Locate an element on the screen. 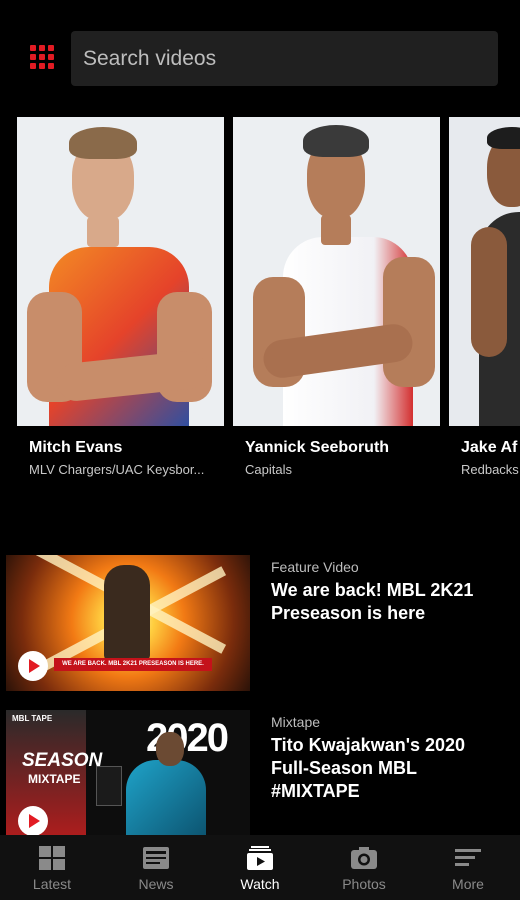 This screenshot has width=520, height=900. grid-icon is located at coordinates (52, 858).